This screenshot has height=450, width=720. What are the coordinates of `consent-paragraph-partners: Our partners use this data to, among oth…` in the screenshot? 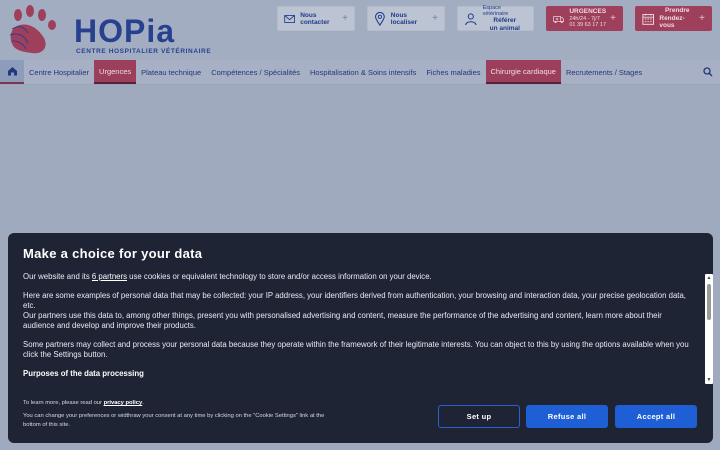 It's located at (342, 320).